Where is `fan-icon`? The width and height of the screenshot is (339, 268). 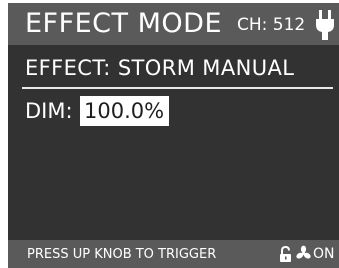
fan-icon is located at coordinates (303, 252).